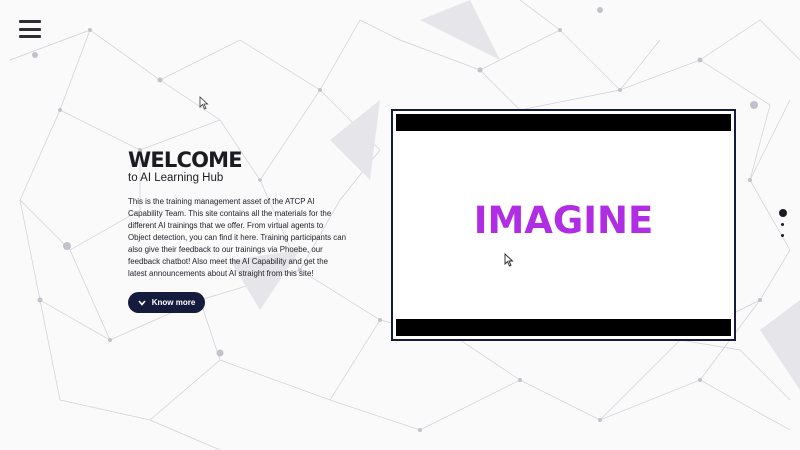  What do you see at coordinates (142, 302) in the screenshot?
I see `chevron-down-icon` at bounding box center [142, 302].